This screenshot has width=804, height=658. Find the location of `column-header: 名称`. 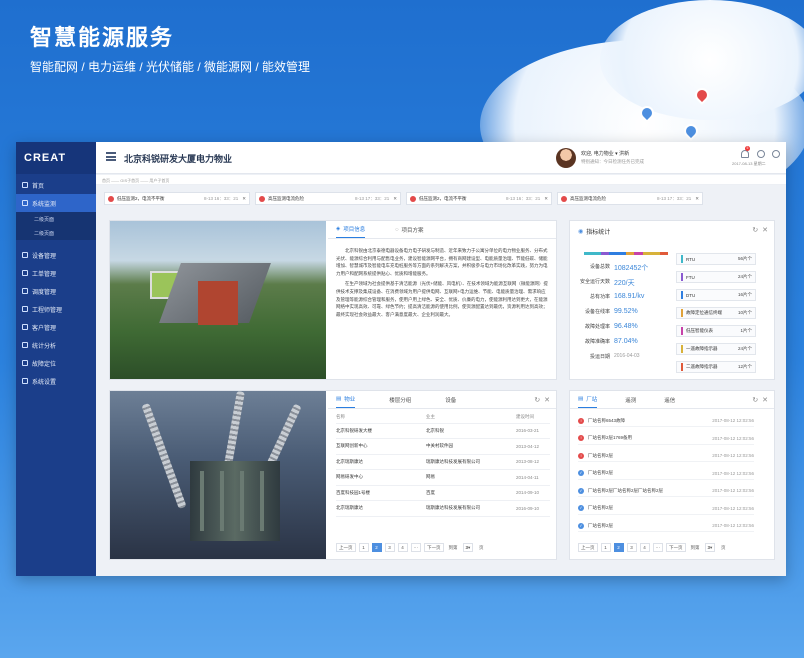

column-header: 名称 is located at coordinates (381, 417).